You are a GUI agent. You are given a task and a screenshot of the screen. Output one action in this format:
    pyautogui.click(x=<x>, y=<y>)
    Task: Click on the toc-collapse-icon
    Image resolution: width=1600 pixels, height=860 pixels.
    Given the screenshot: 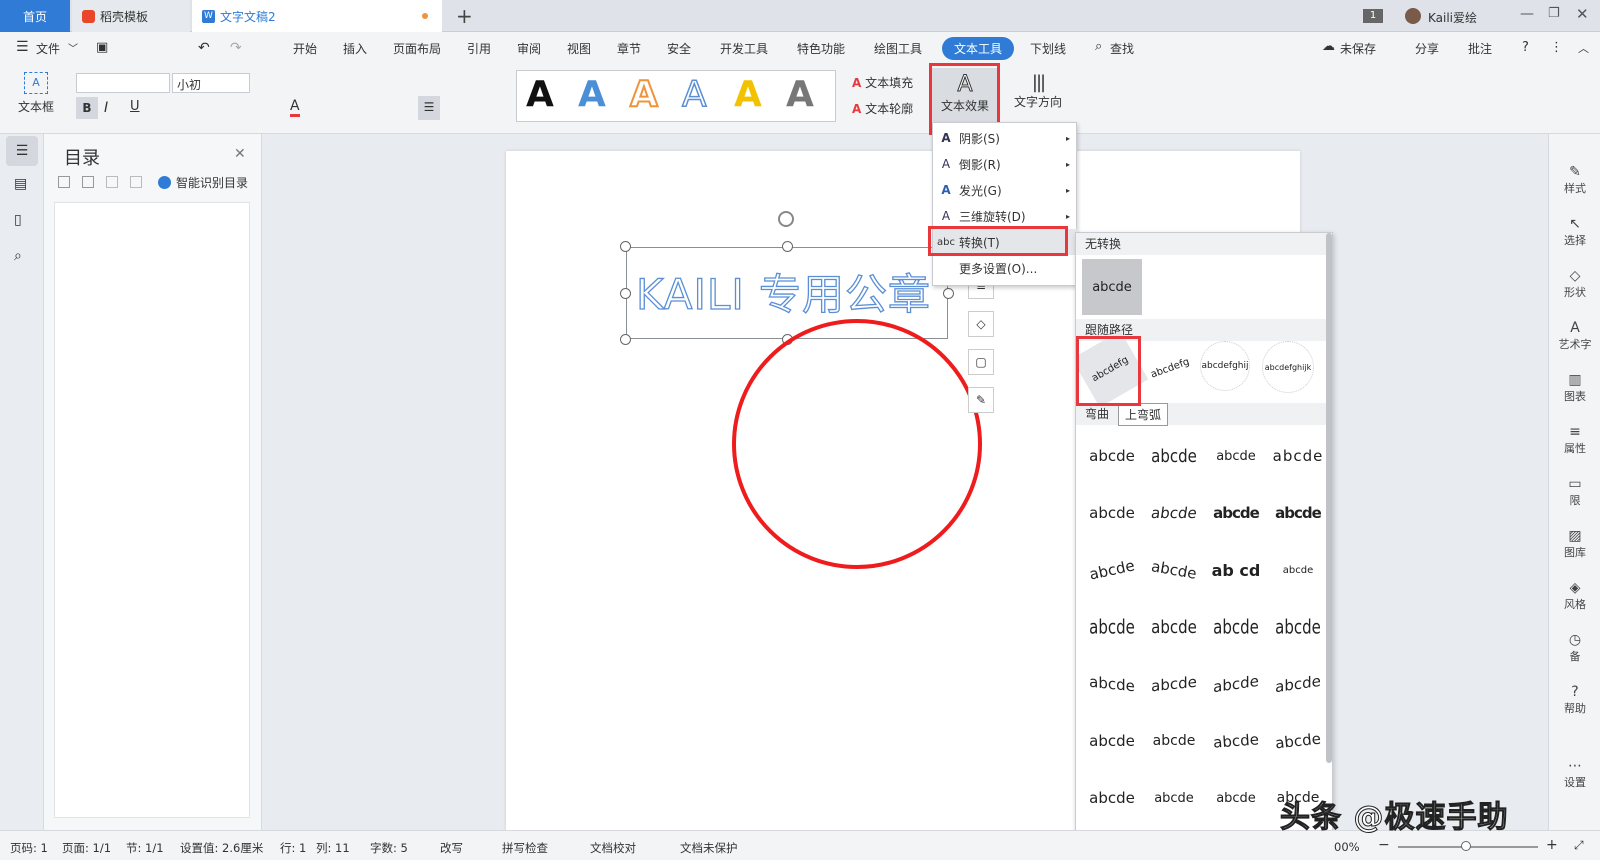 What is the action you would take?
    pyautogui.click(x=88, y=182)
    